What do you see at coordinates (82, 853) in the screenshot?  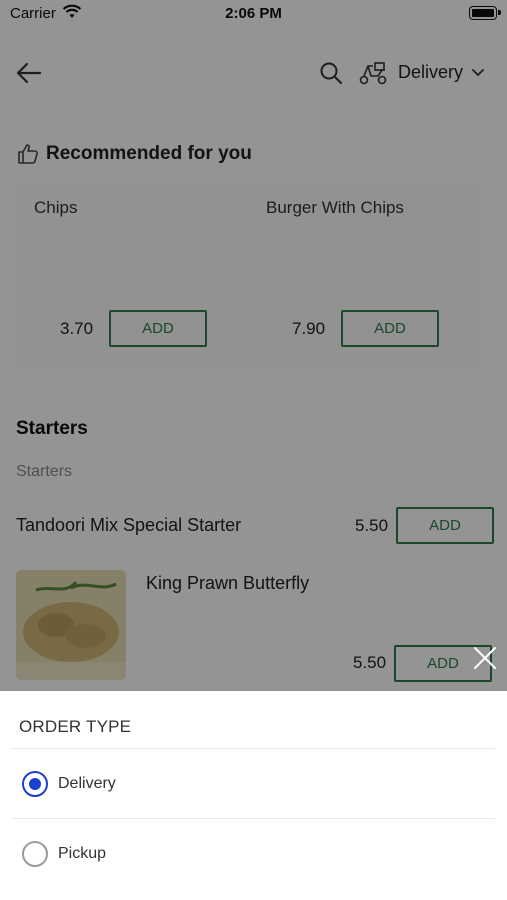 I see `option-label: Pickup` at bounding box center [82, 853].